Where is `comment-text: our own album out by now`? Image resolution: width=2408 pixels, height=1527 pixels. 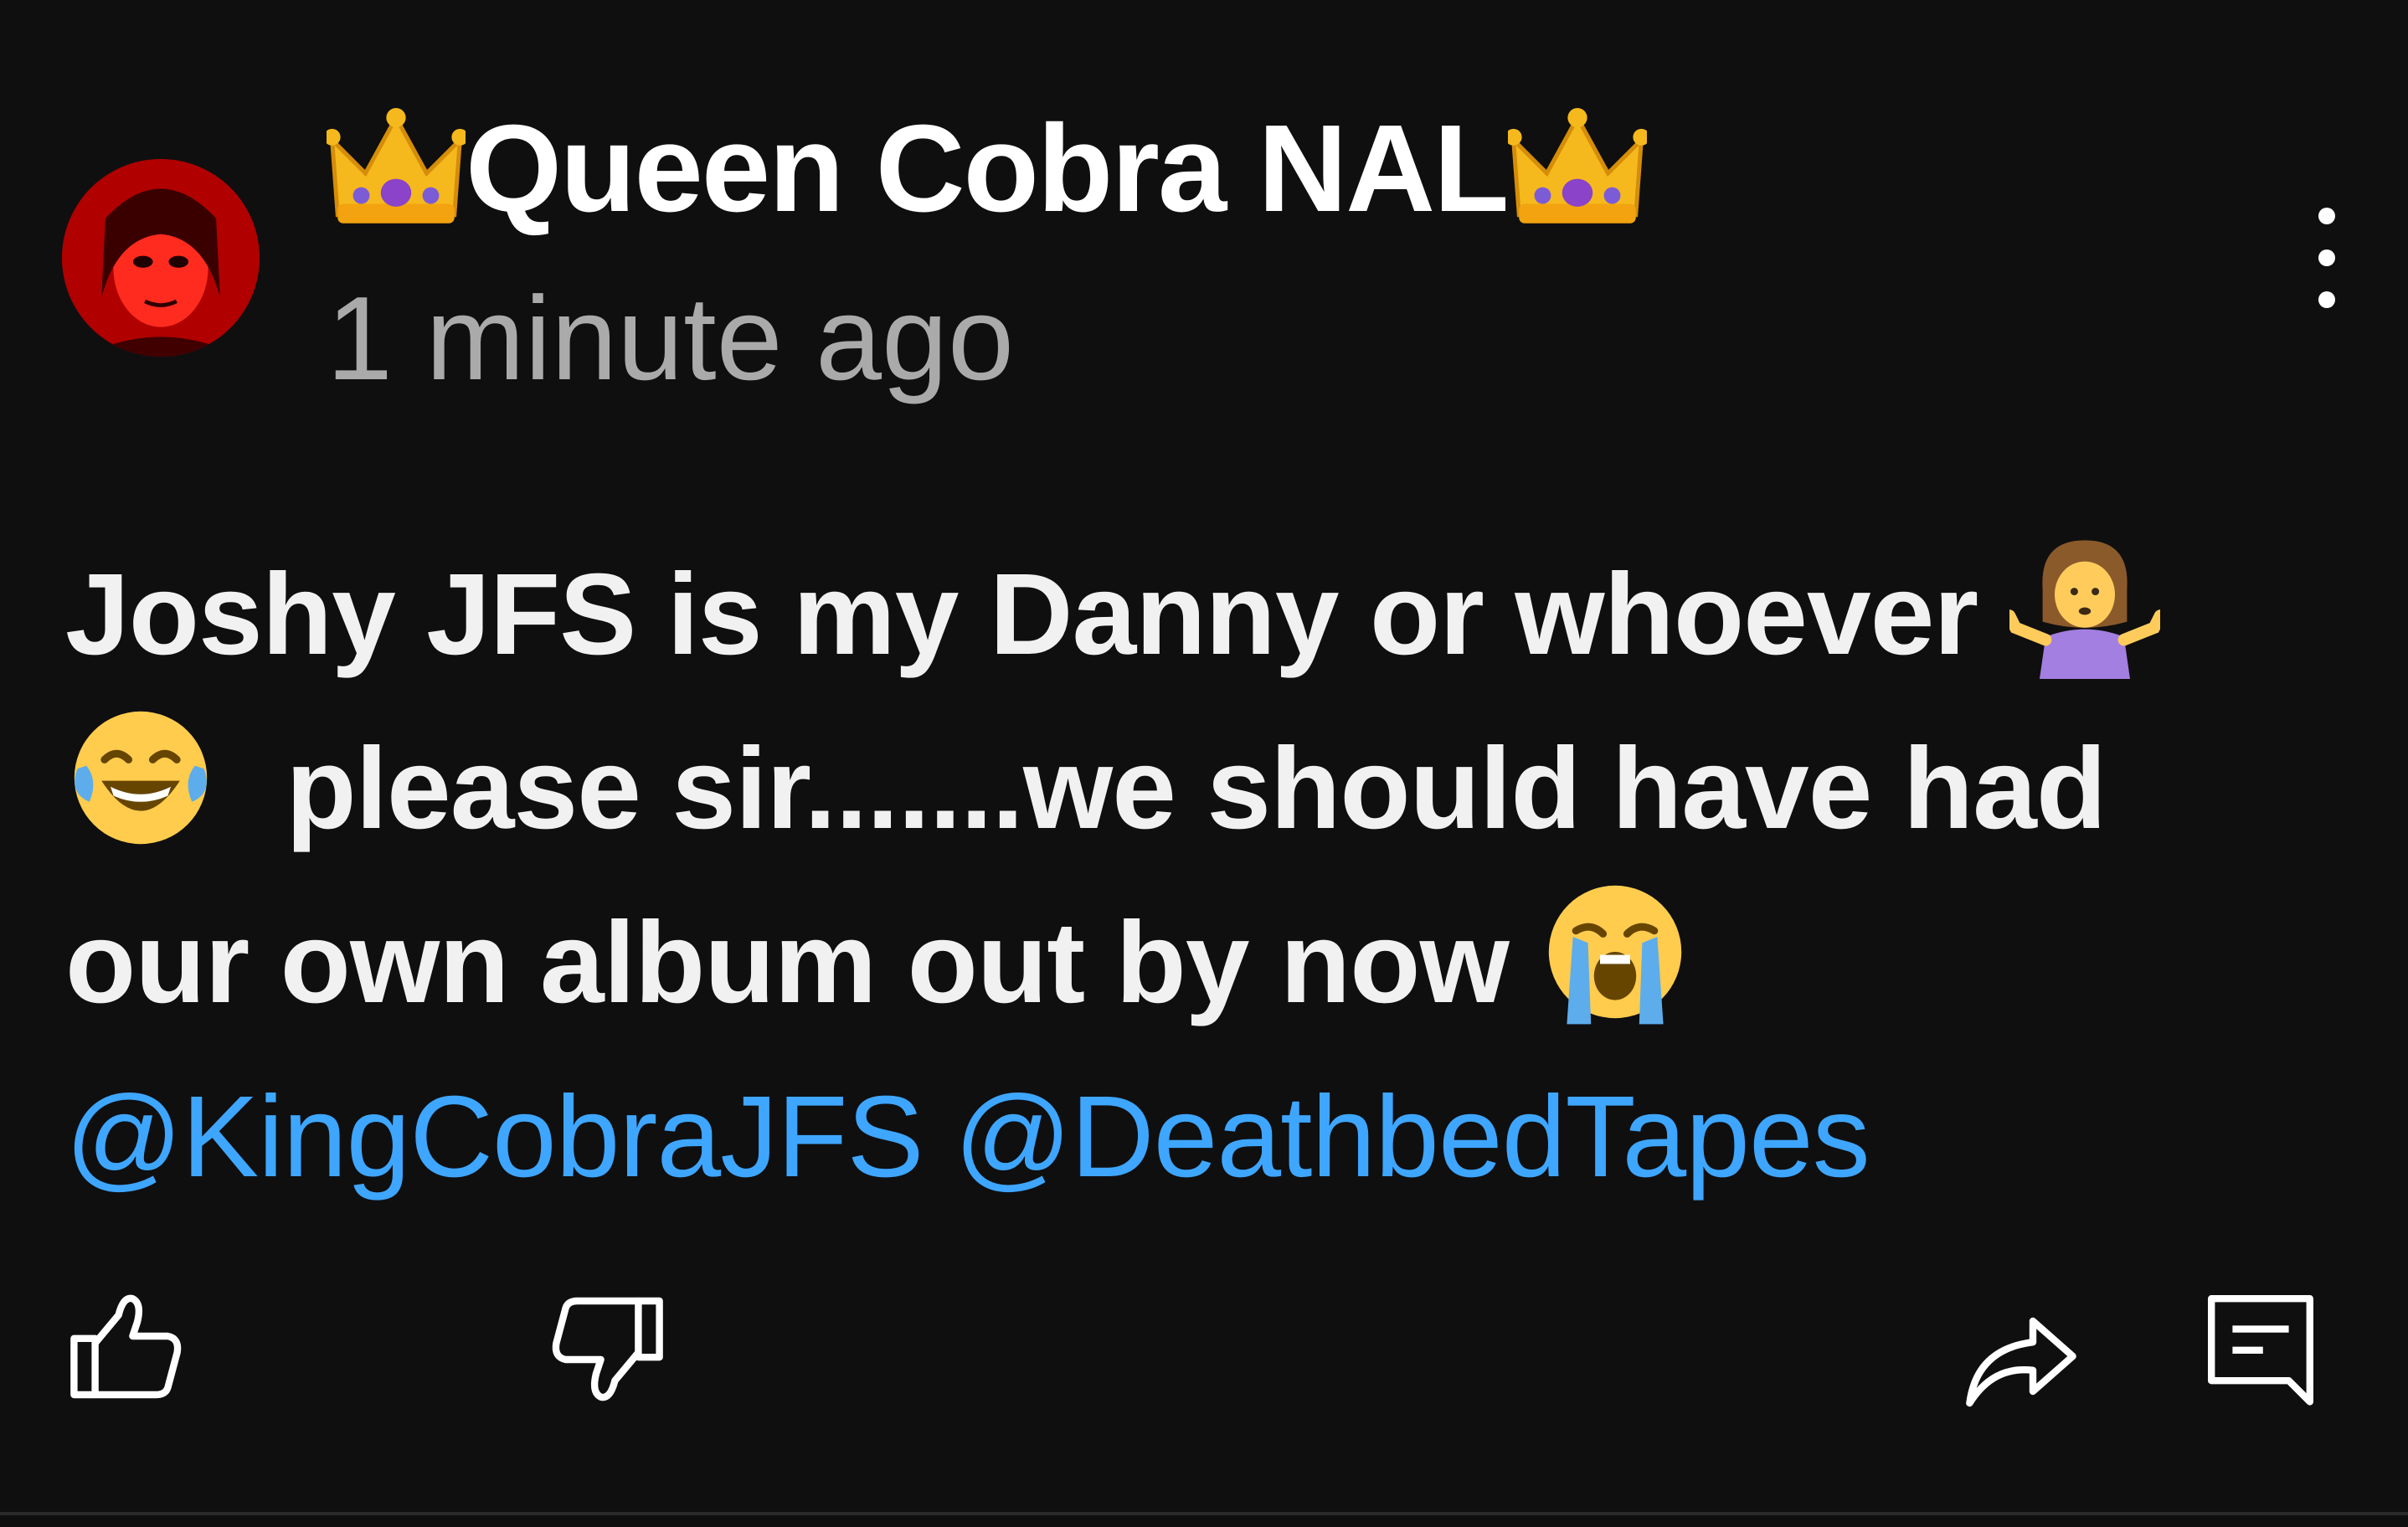 comment-text: our own album out by now is located at coordinates (803, 963).